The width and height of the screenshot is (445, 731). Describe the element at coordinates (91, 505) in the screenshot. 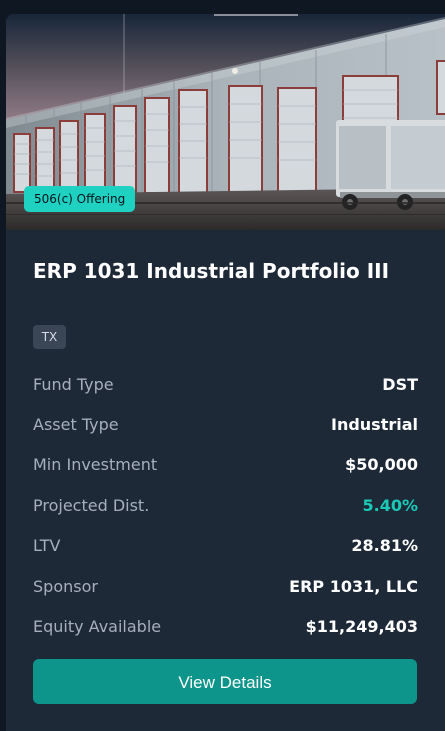

I see `detail-label: Projected Dist.` at that location.